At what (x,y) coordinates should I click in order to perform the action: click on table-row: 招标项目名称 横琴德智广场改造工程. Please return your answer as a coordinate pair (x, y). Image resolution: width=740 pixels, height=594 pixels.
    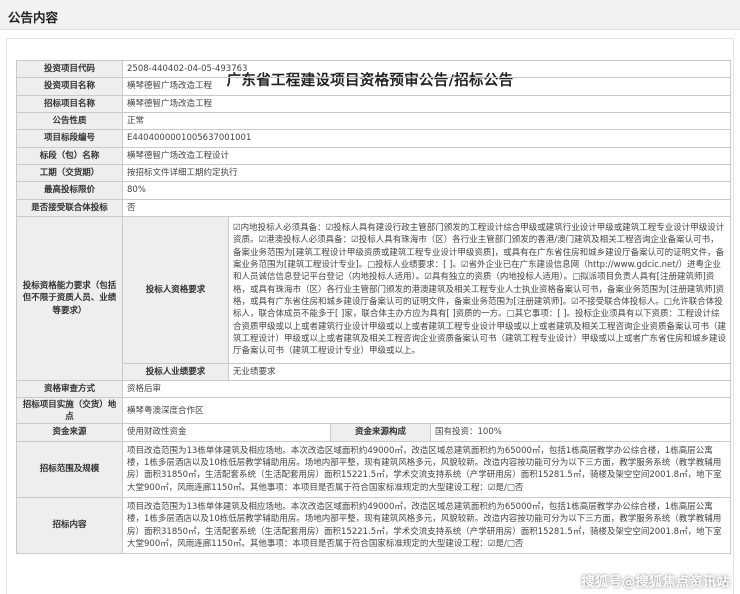
    Looking at the image, I should click on (373, 103).